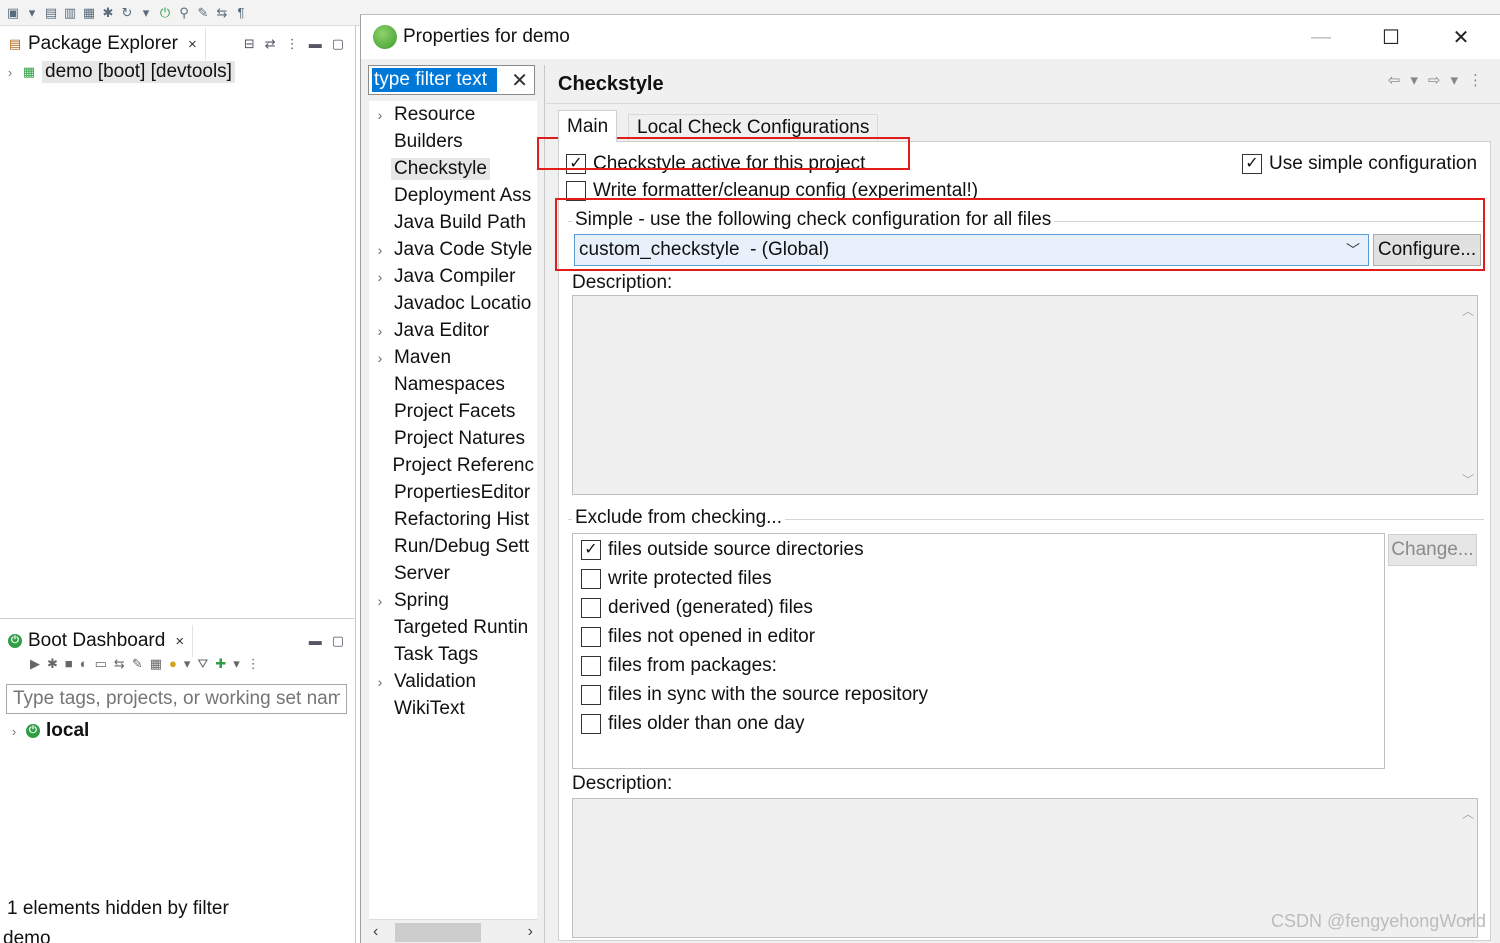  I want to click on edit-icon: ✎, so click(137, 664).